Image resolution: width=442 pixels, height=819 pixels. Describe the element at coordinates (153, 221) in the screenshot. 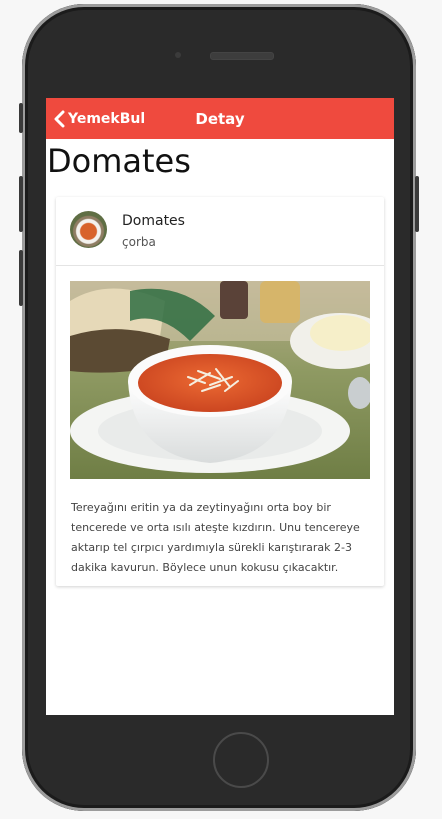

I see `card-title: Domates` at that location.